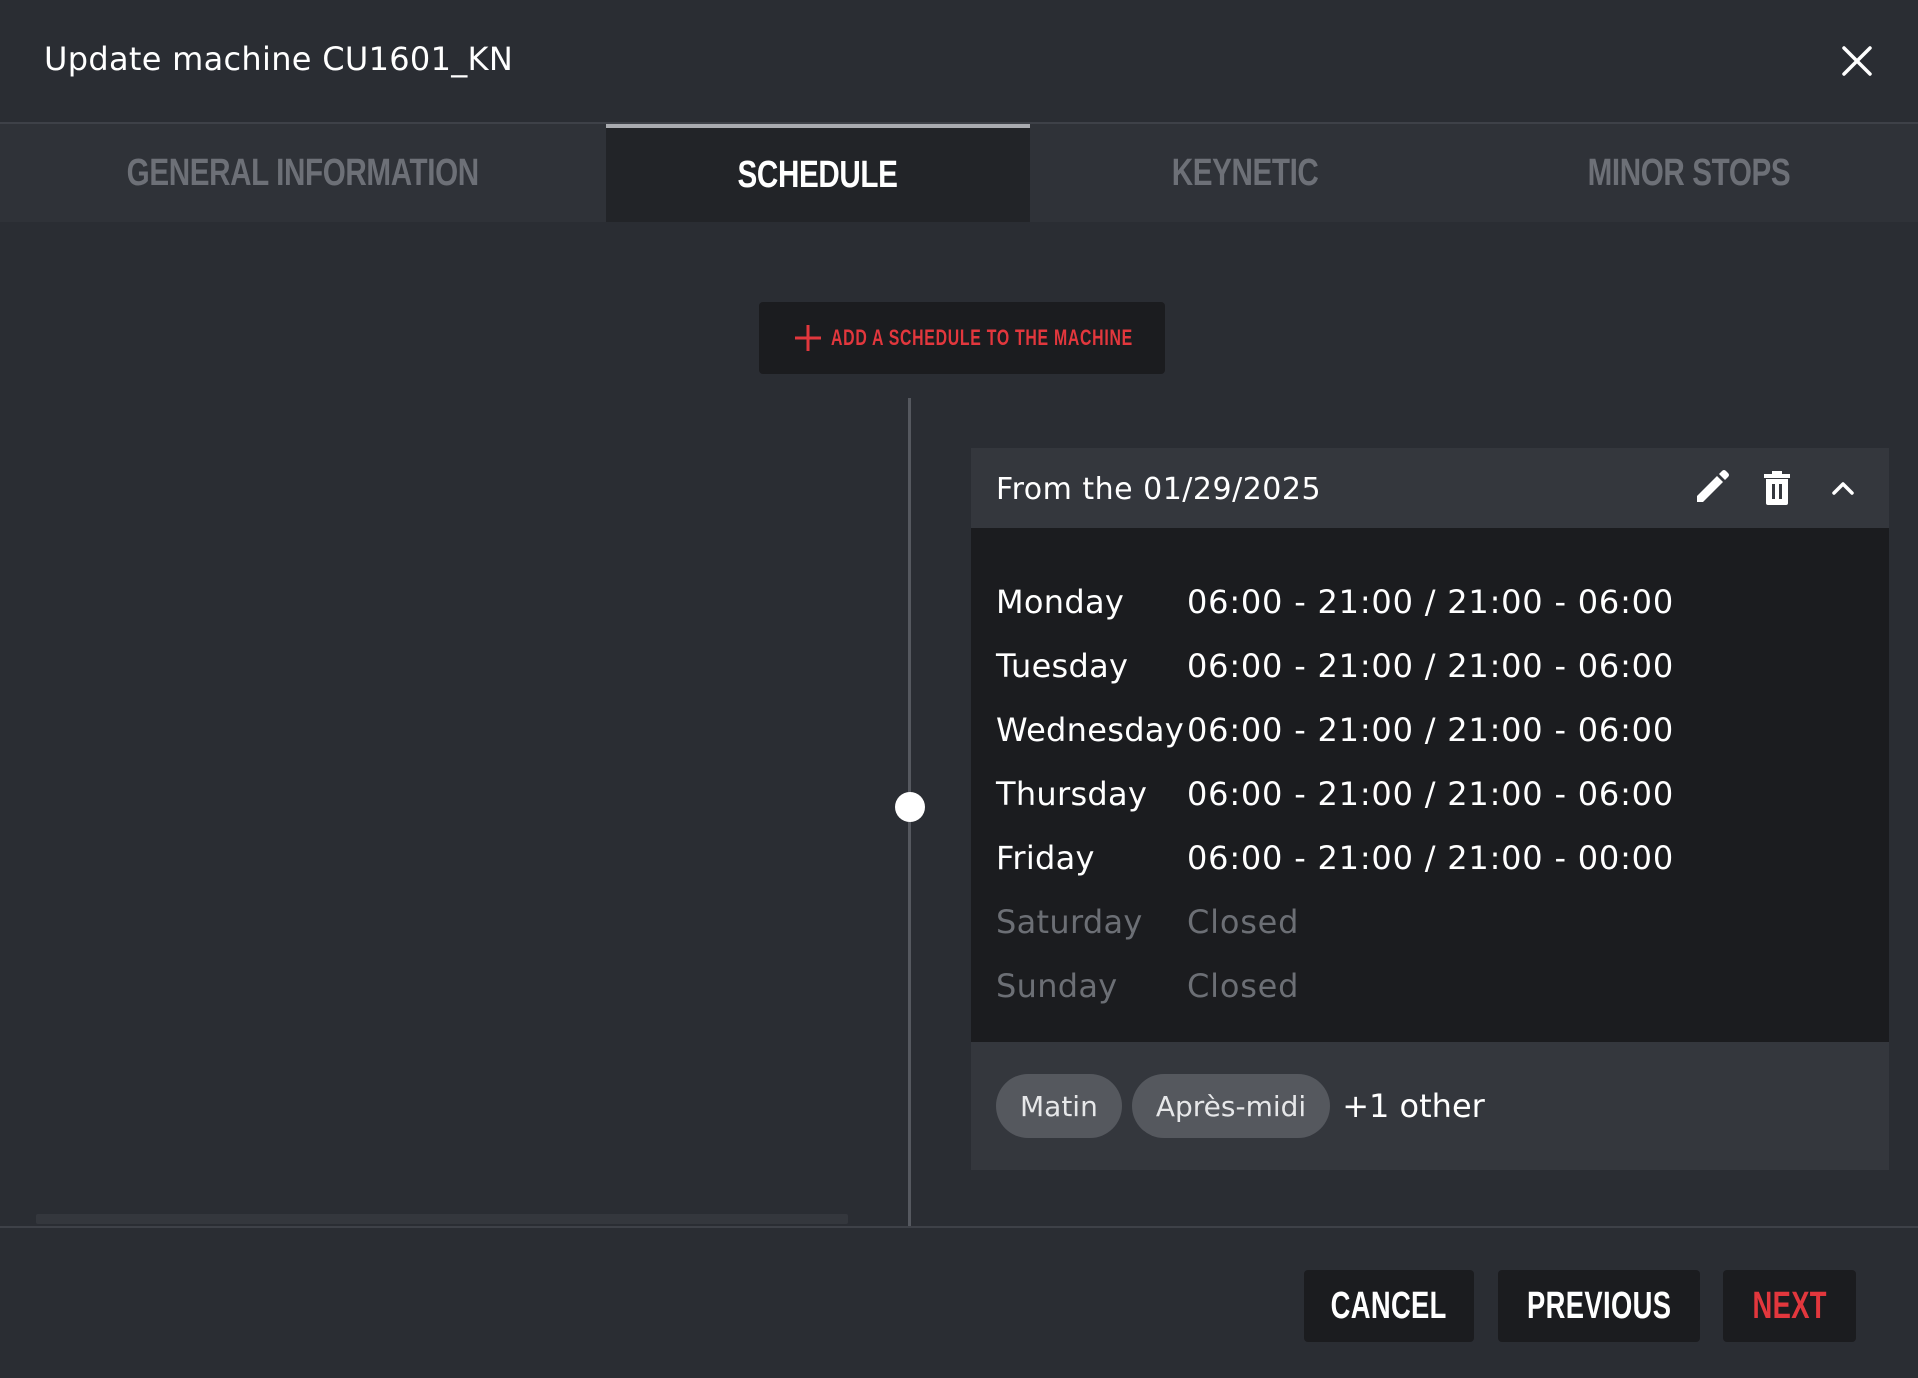  Describe the element at coordinates (1069, 922) in the screenshot. I see `day-name: Saturday` at that location.